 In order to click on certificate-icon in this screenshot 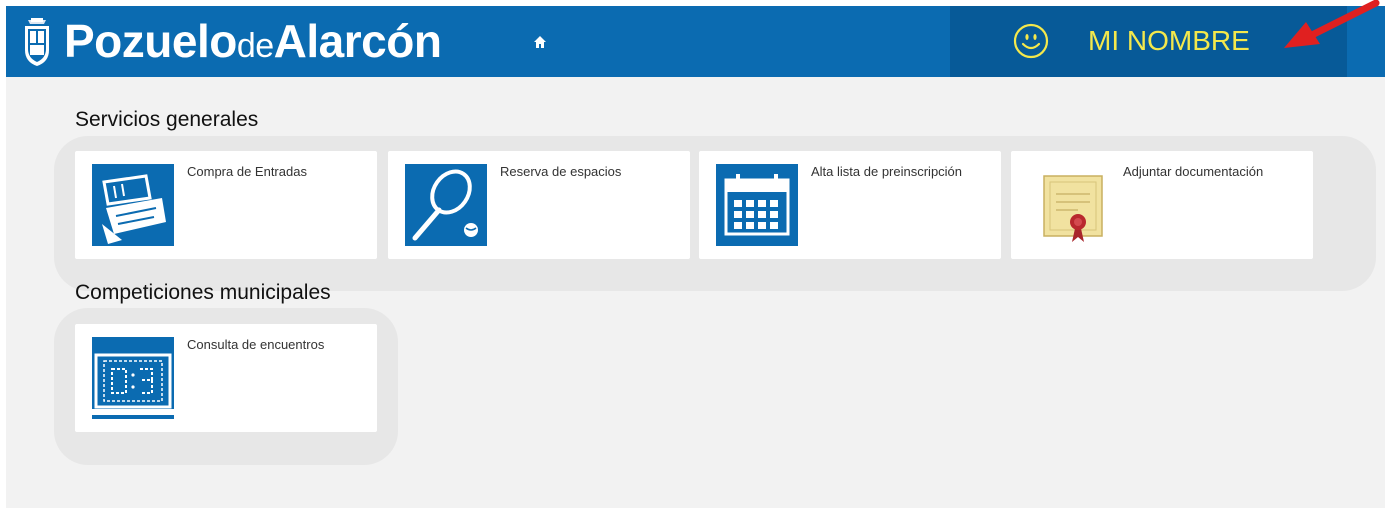, I will do `click(1073, 208)`.